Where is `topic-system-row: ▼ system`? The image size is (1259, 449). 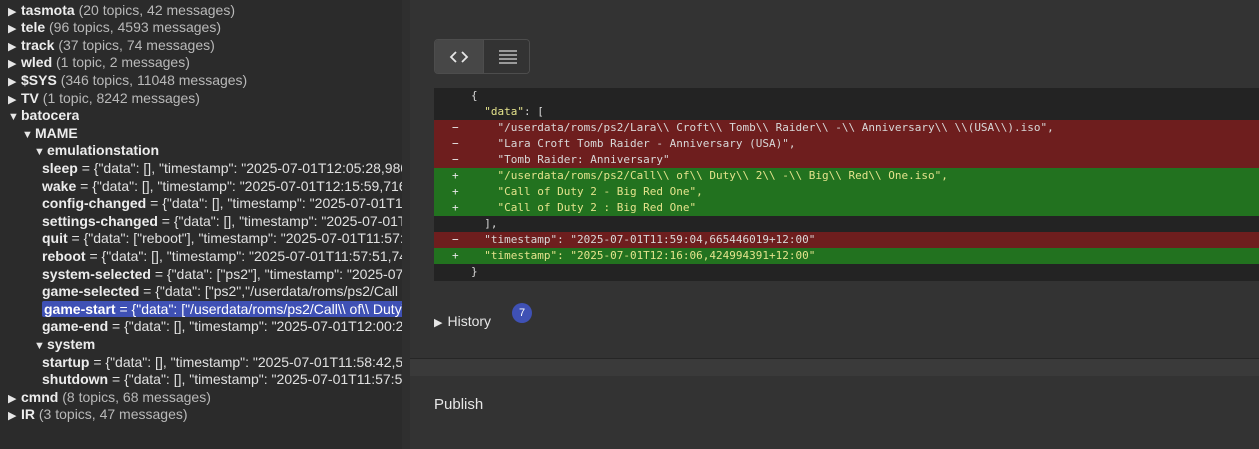
topic-system-row: ▼ system is located at coordinates (64, 345).